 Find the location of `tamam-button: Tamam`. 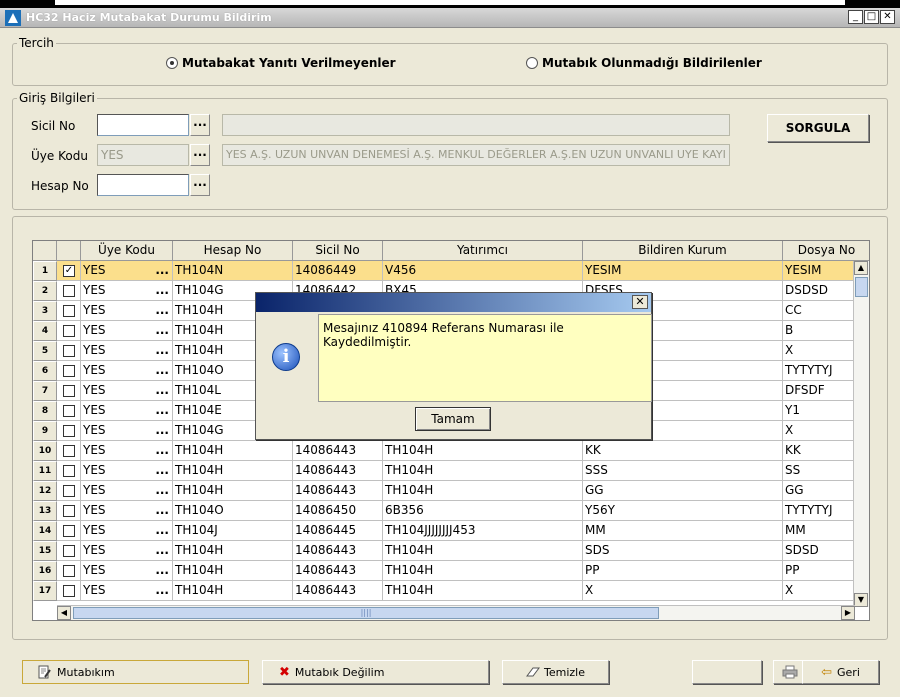

tamam-button: Tamam is located at coordinates (453, 419).